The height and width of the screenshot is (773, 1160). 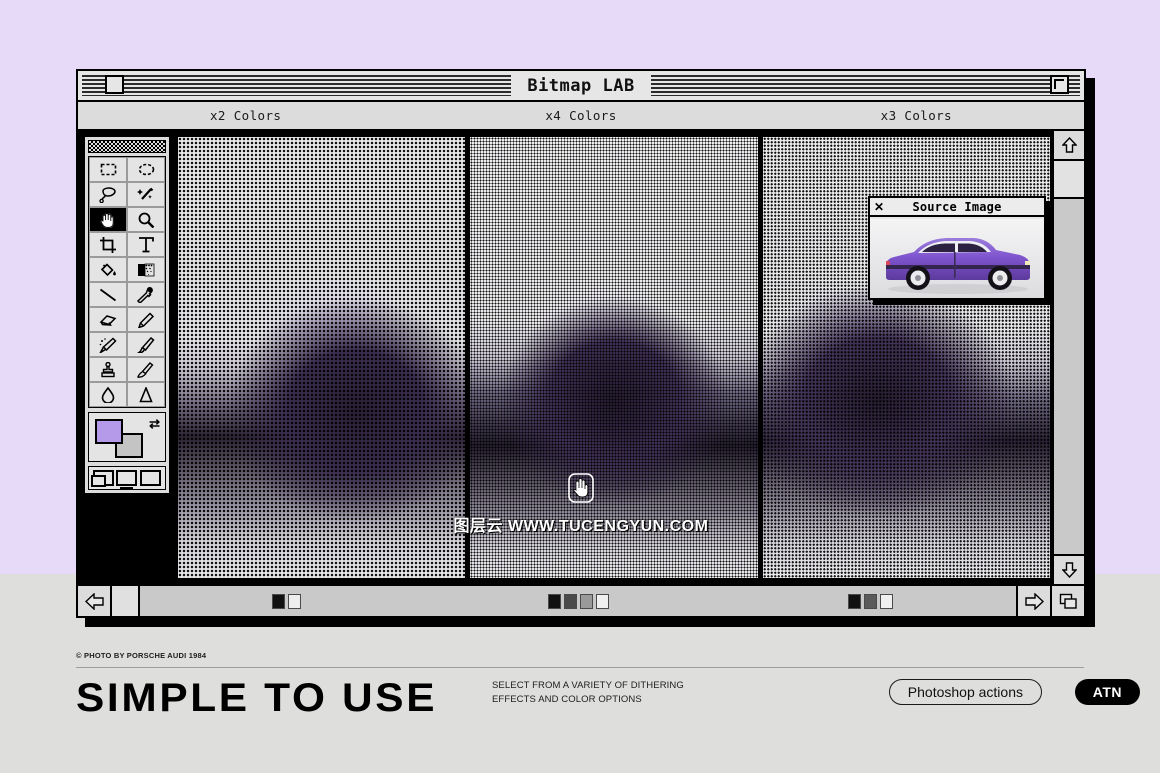 What do you see at coordinates (108, 194) in the screenshot?
I see `lasso-tool` at bounding box center [108, 194].